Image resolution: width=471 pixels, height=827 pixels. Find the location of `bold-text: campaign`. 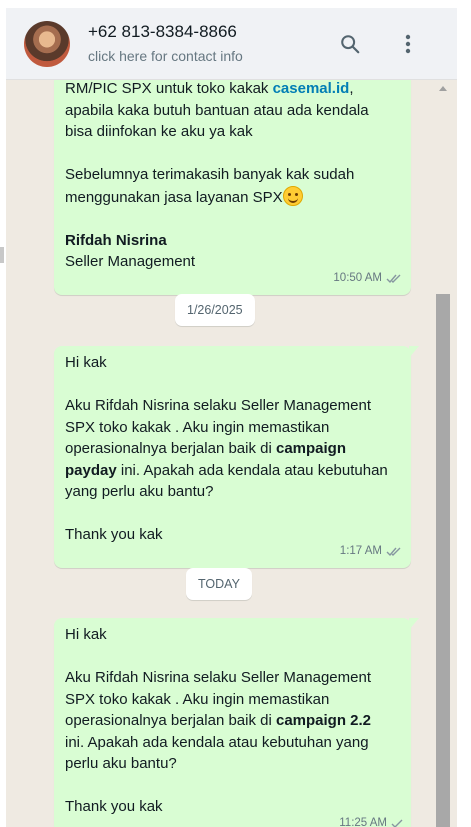

bold-text: campaign is located at coordinates (311, 448).